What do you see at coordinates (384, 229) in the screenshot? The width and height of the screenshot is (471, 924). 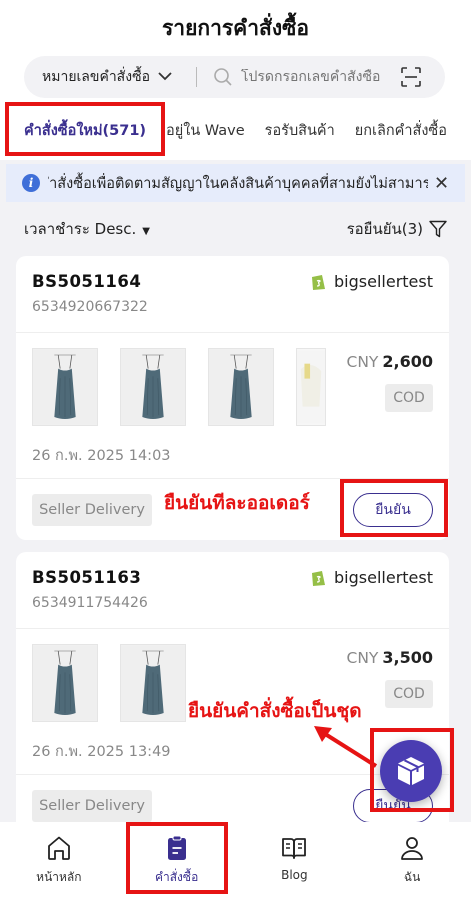 I see `pending-label: รอยืนยัน(3)` at bounding box center [384, 229].